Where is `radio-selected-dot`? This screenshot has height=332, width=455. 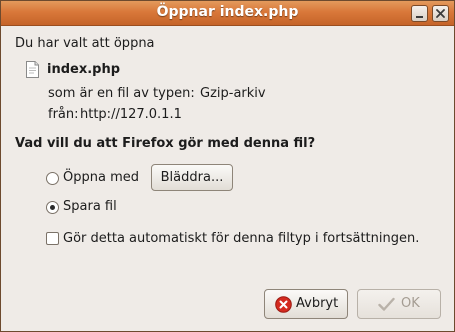 radio-selected-dot is located at coordinates (52, 207).